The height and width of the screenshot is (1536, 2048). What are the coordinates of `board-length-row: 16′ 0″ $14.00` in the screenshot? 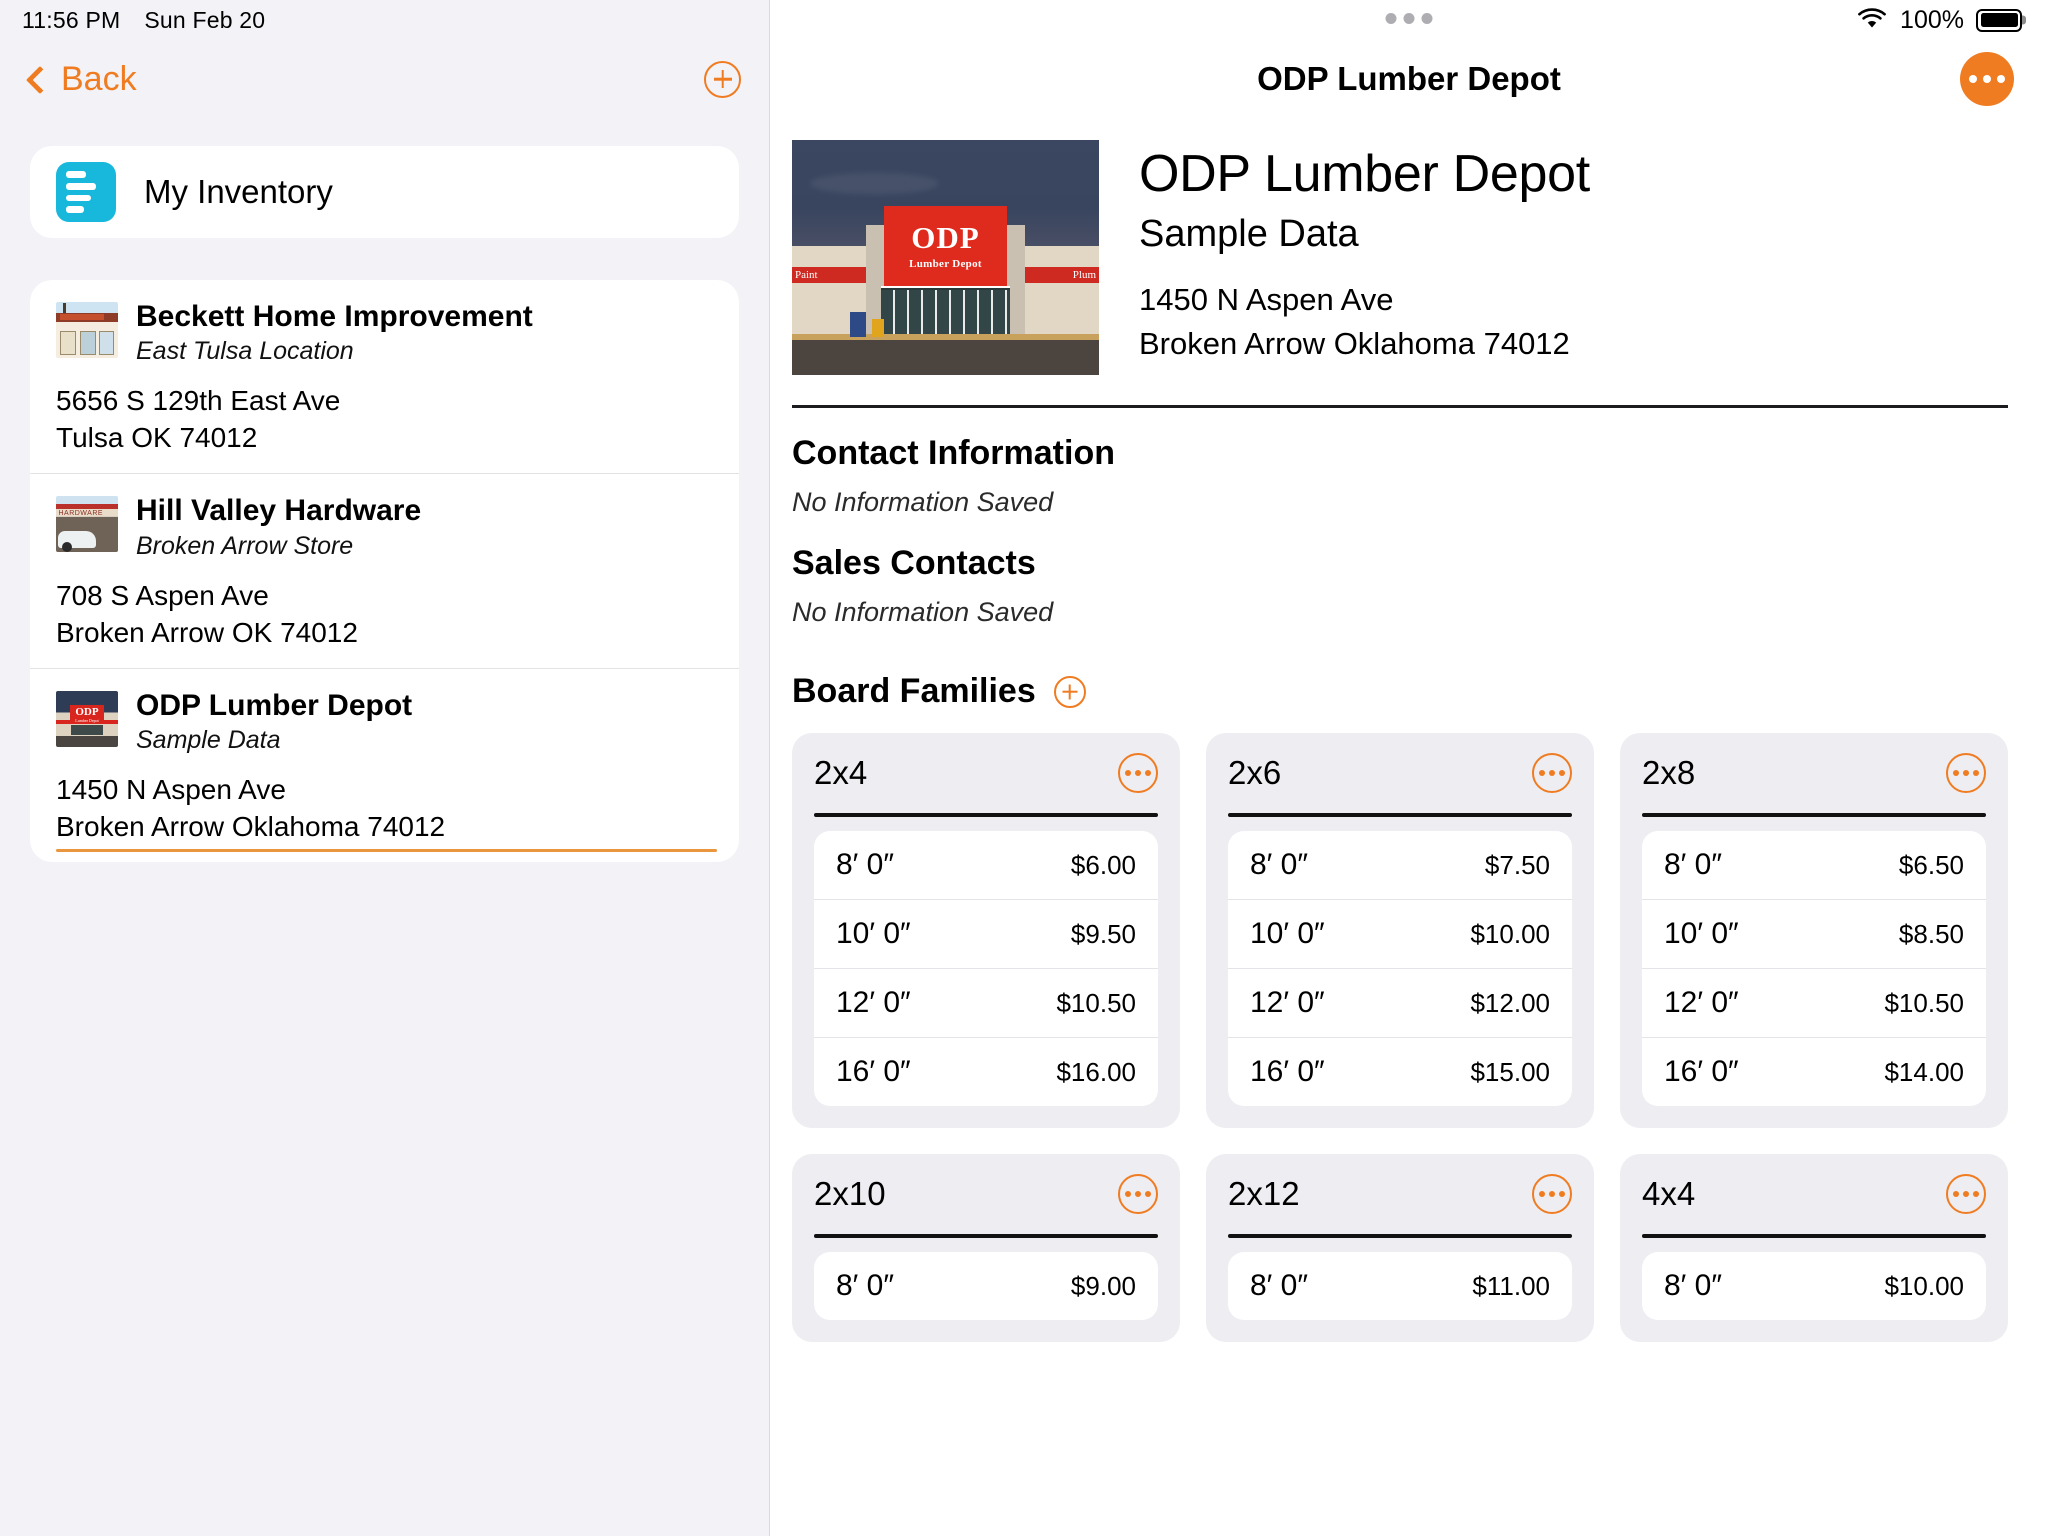 It's located at (1814, 1071).